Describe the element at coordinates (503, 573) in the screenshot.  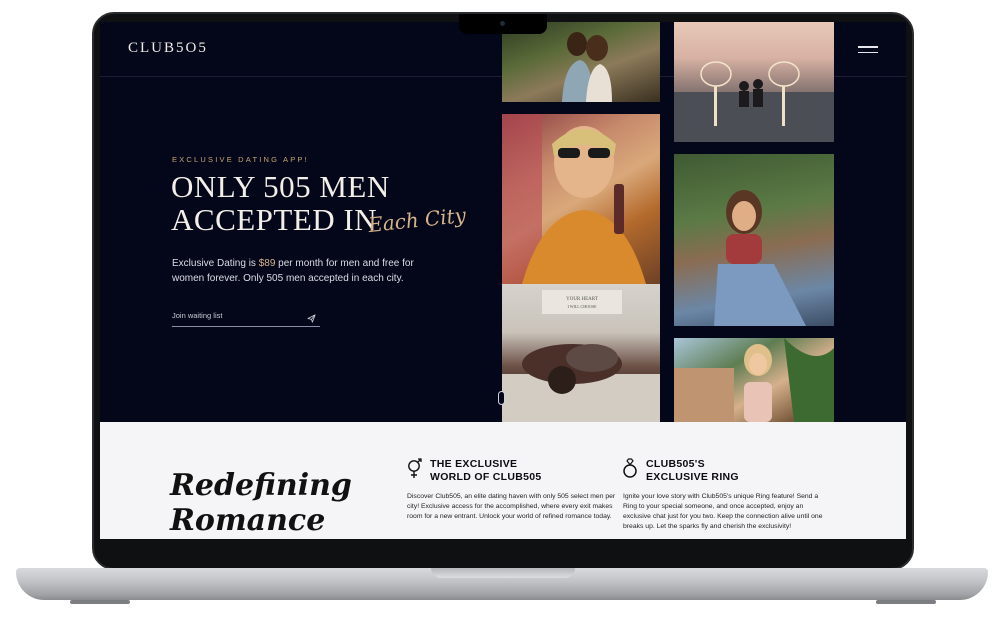
I see `laptop-base-notch` at that location.